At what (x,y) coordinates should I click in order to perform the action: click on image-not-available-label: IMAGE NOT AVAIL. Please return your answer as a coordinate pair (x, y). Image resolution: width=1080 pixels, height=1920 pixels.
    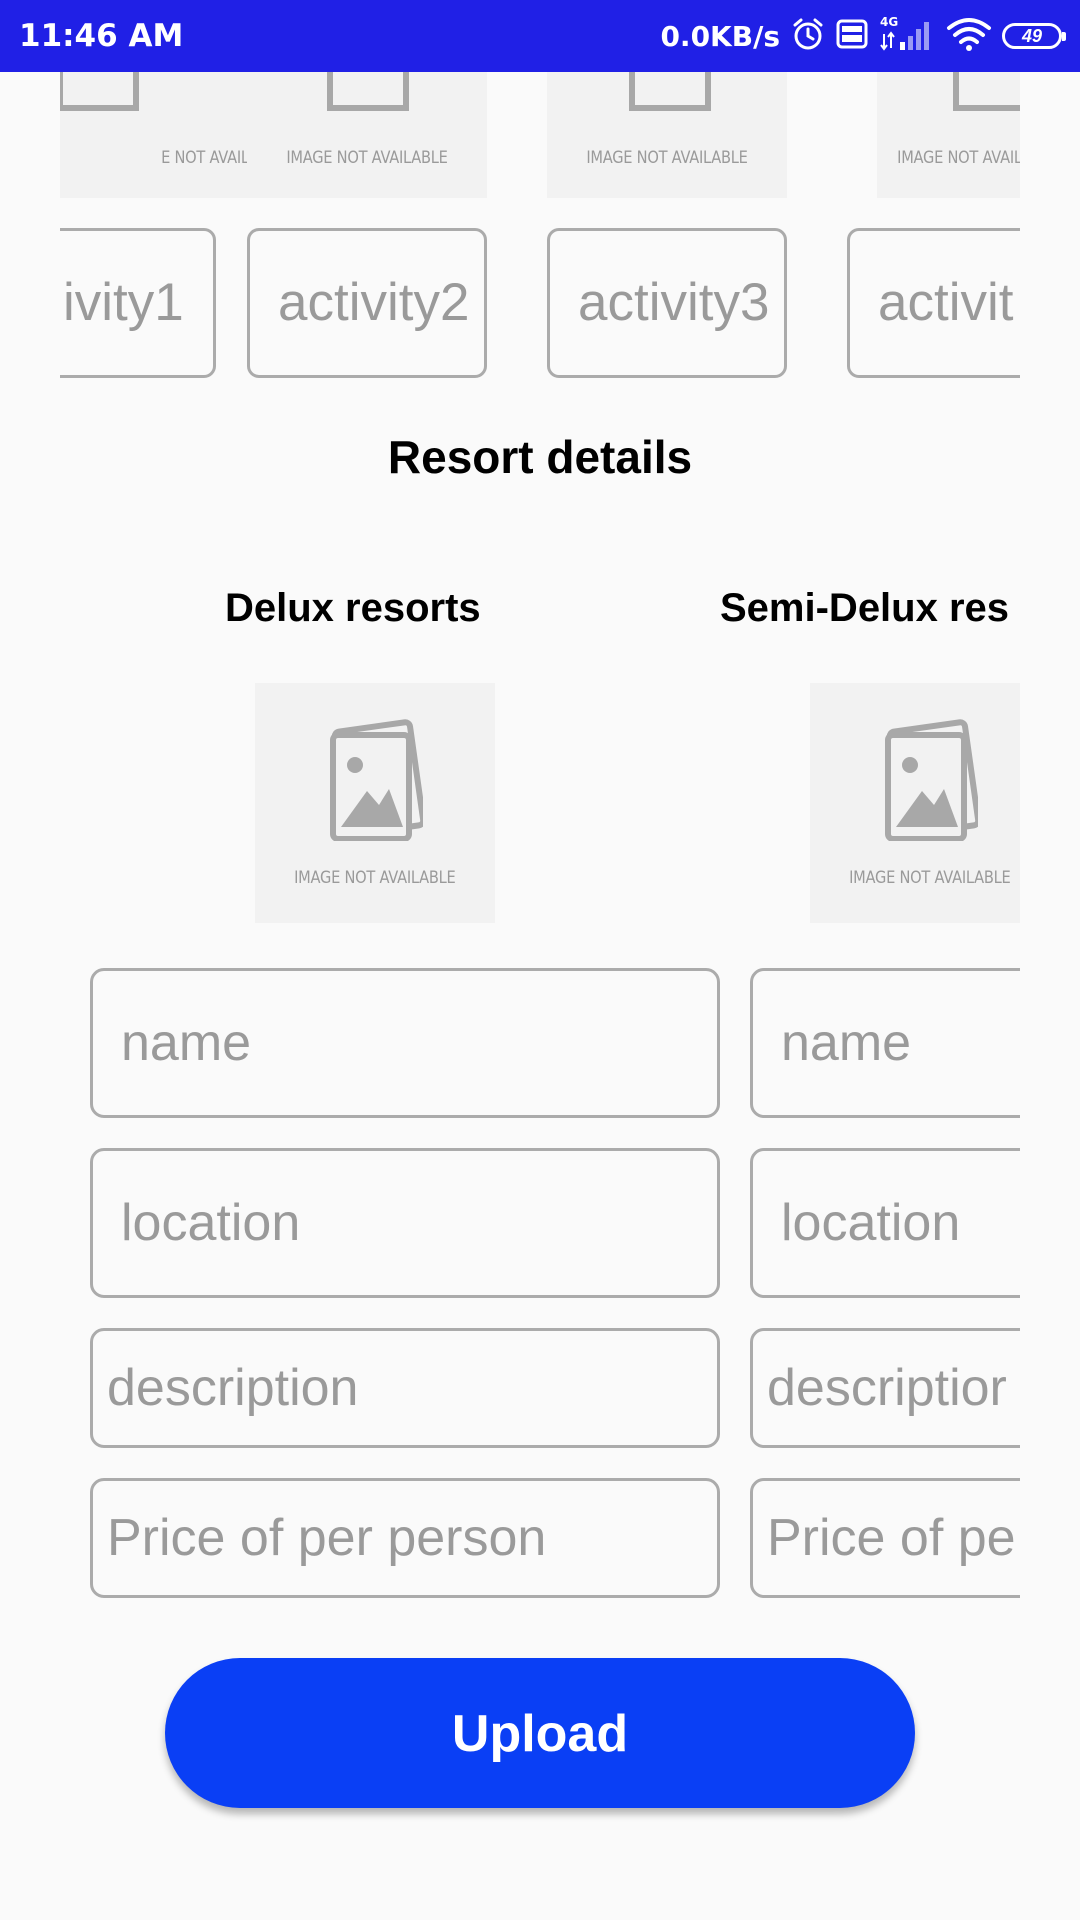
    Looking at the image, I should click on (958, 158).